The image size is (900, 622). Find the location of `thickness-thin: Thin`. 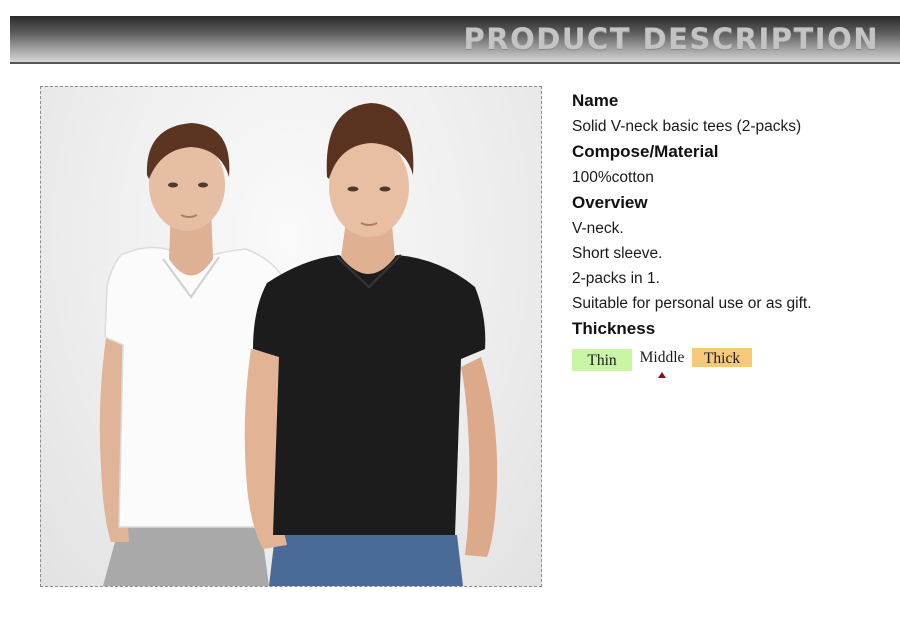

thickness-thin: Thin is located at coordinates (602, 360).